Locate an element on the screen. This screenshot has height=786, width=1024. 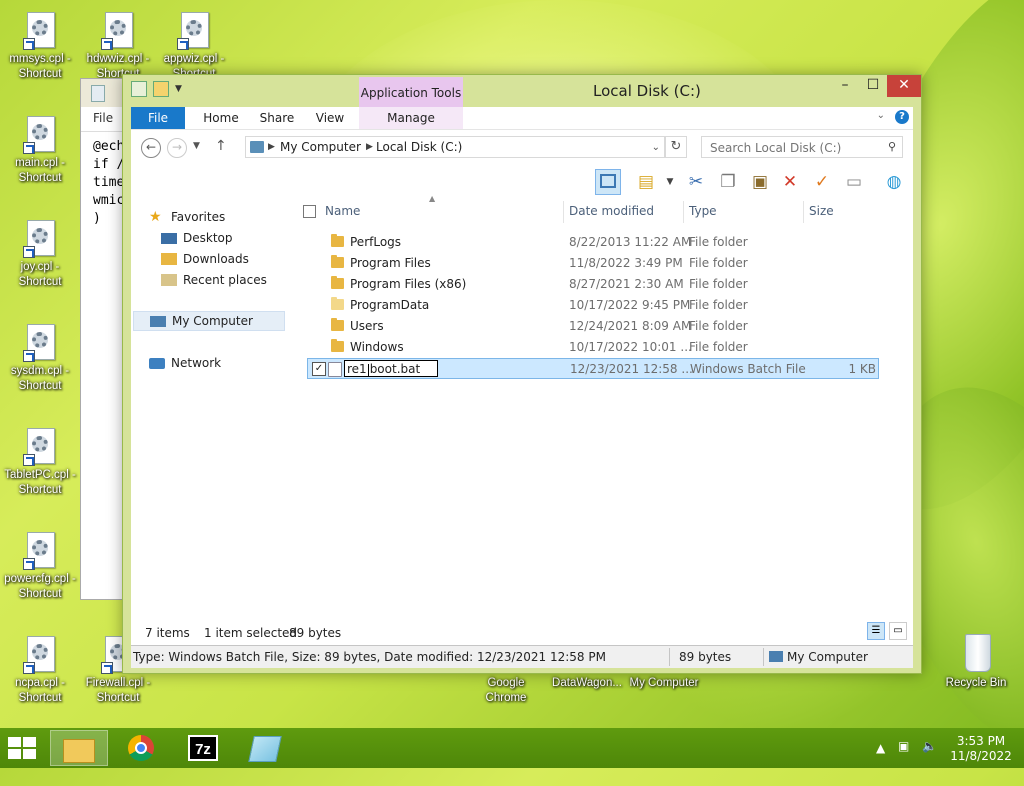
desktop-icon-ncpa: ncpa.cpl - Shortcut is located at coordinates (40, 671).